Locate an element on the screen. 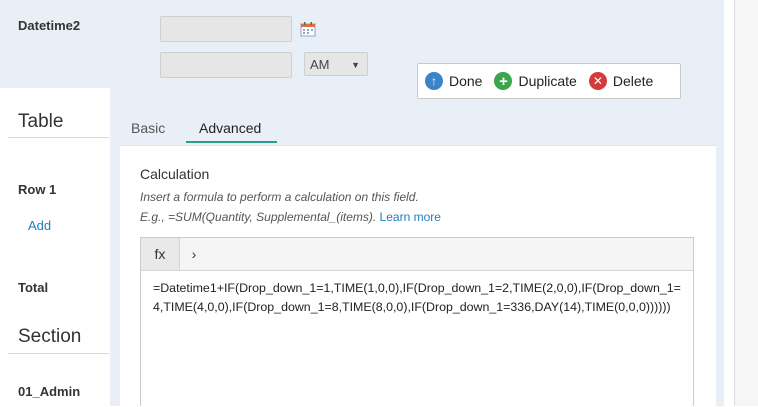 The image size is (758, 407). fx-button: fx is located at coordinates (160, 254).